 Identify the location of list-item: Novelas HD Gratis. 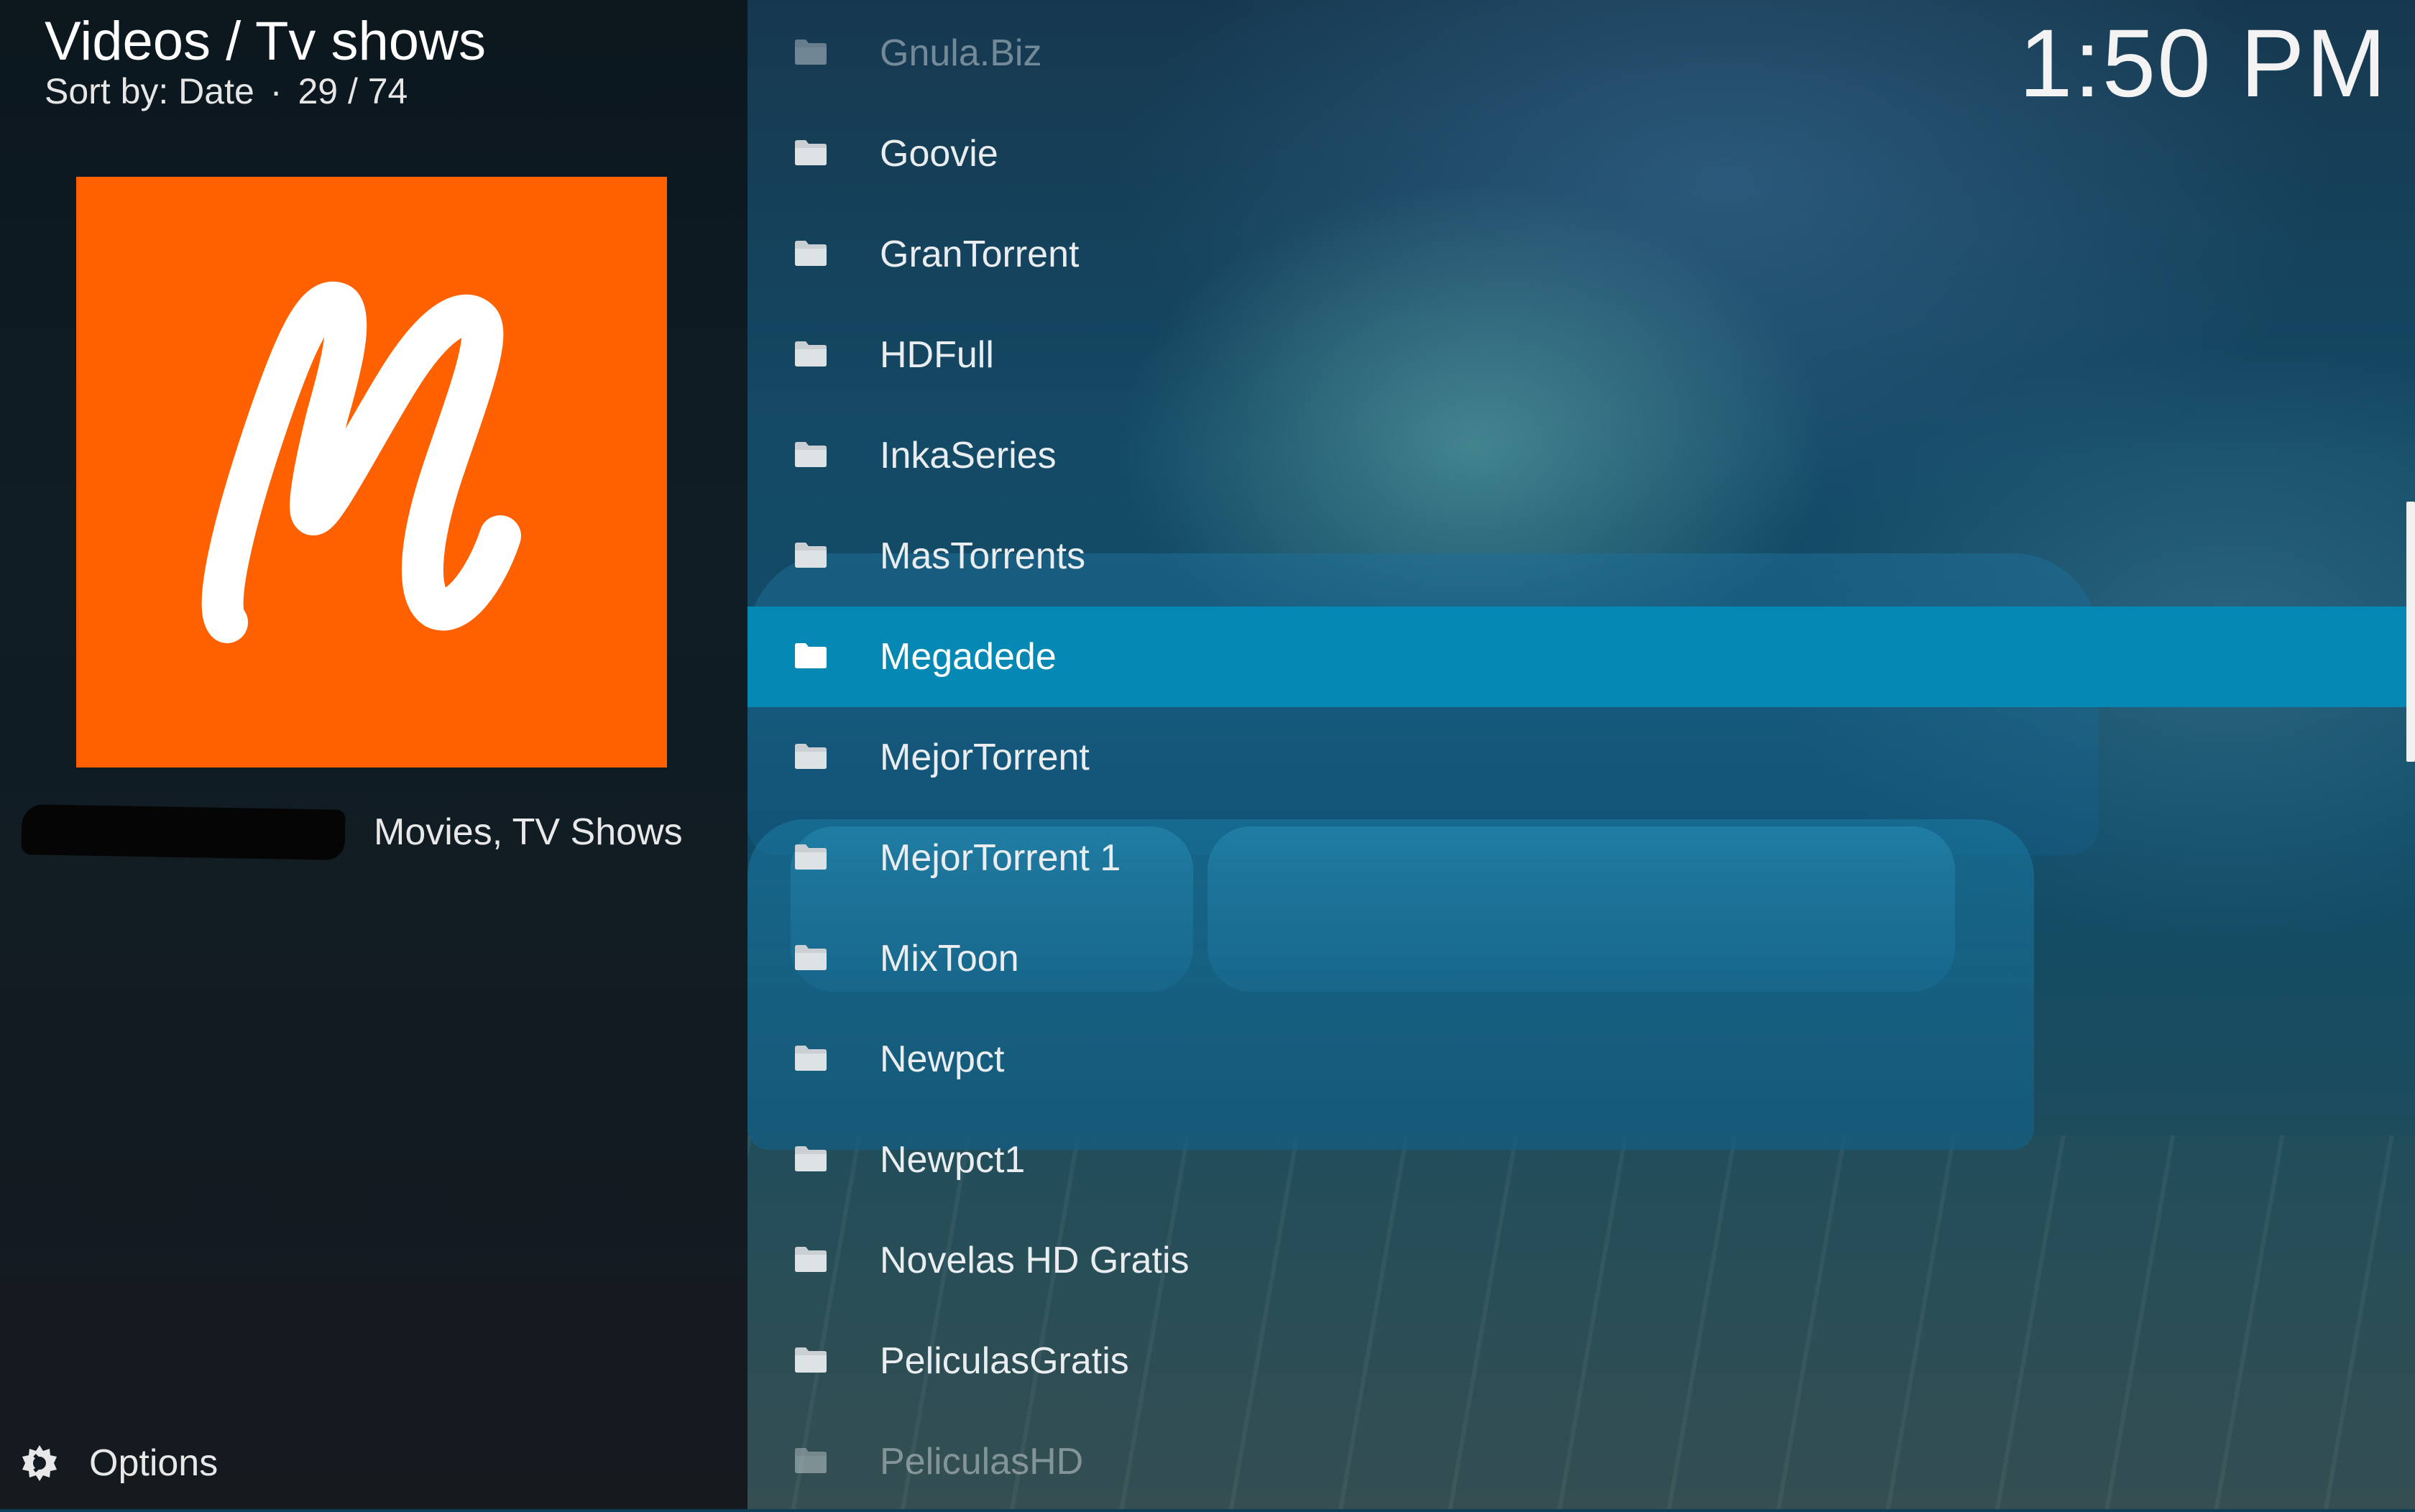
(1581, 1260).